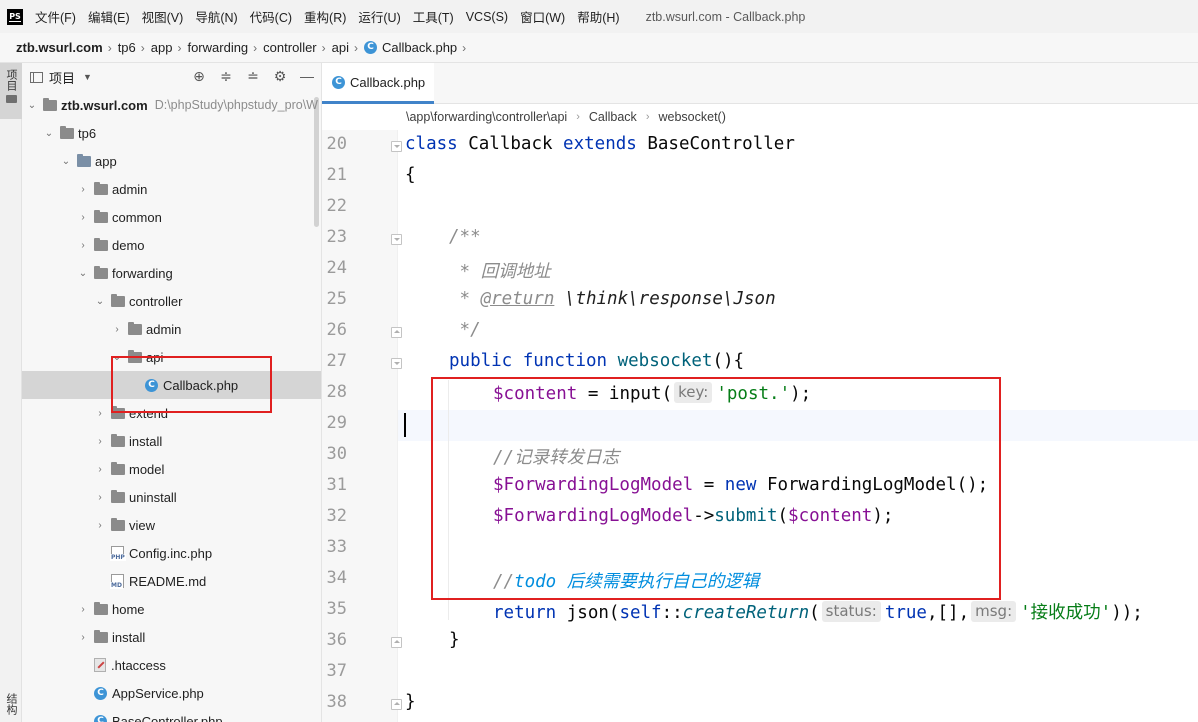 The width and height of the screenshot is (1198, 722). Describe the element at coordinates (289, 47) in the screenshot. I see `breadcrumb-item-controller: controller` at that location.